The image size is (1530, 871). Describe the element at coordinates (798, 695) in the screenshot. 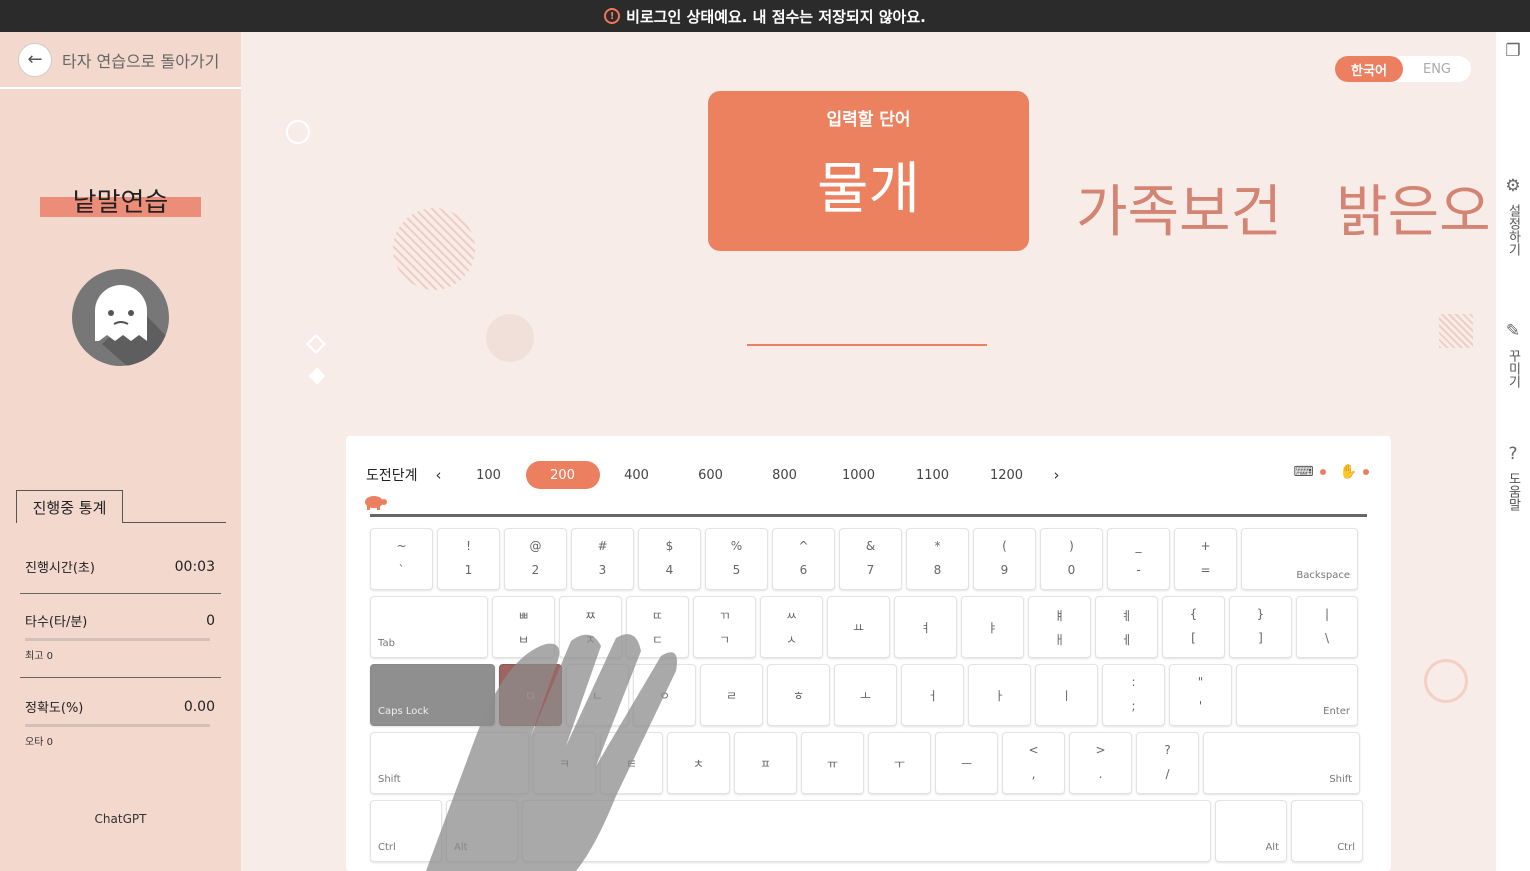

I see `key-g: ㅎ` at that location.